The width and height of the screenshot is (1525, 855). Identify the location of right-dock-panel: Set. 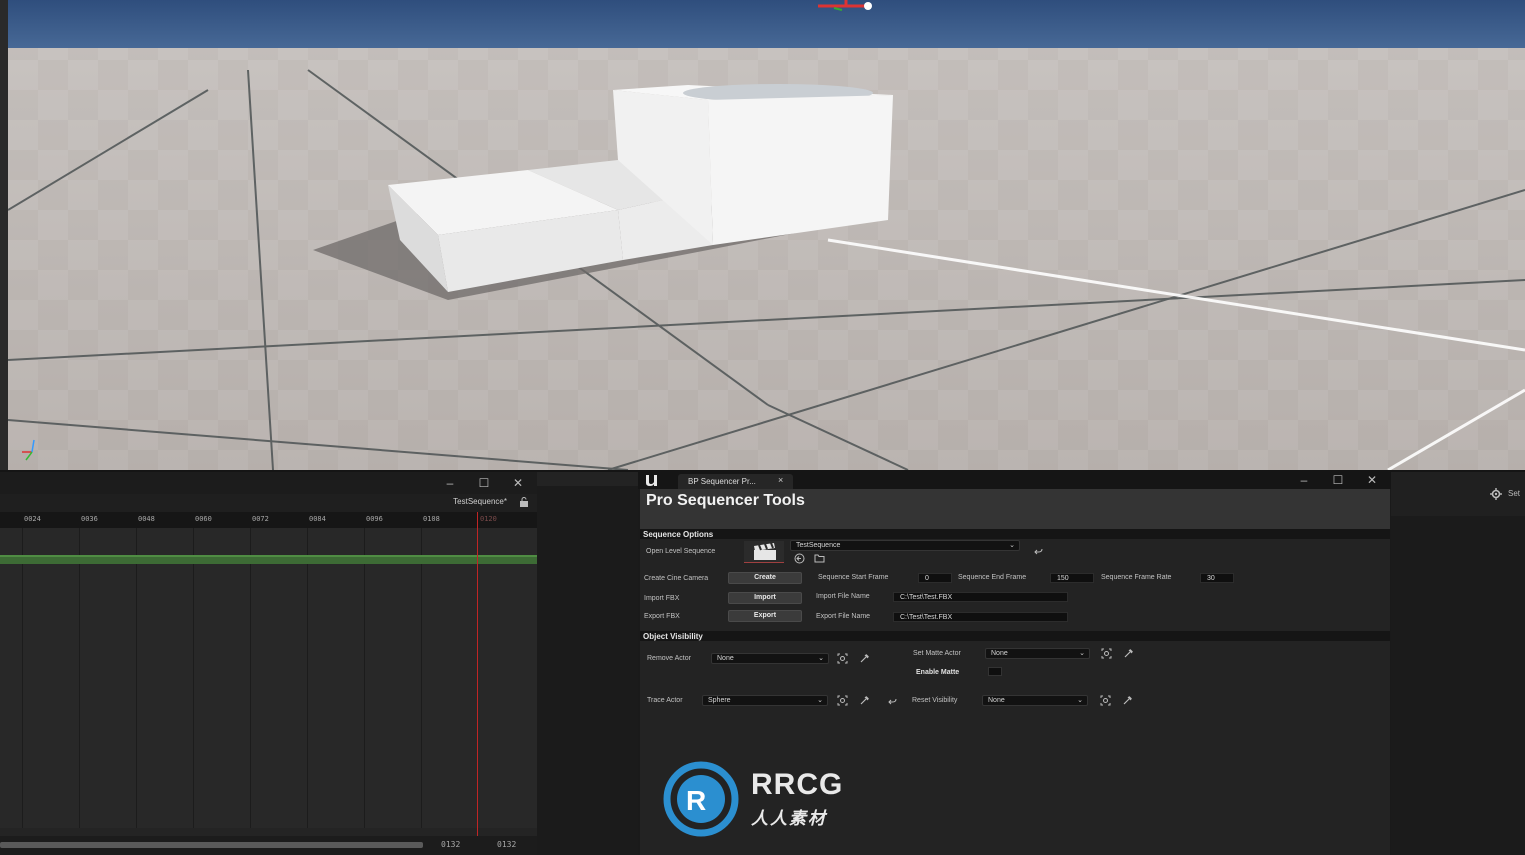
(1458, 663).